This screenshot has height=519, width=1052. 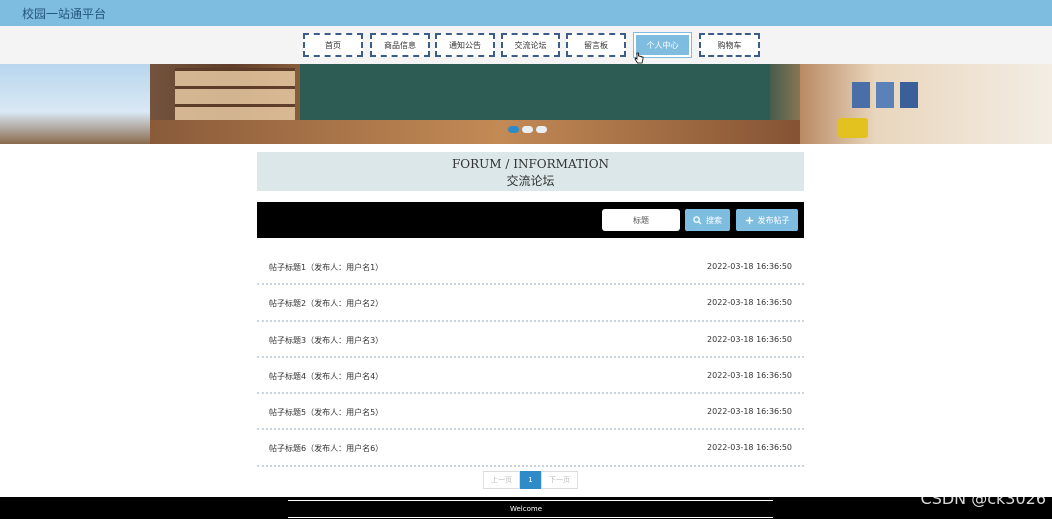 What do you see at coordinates (326, 267) in the screenshot?
I see `post-title: 帖子标题1（发布人：用户名1）` at bounding box center [326, 267].